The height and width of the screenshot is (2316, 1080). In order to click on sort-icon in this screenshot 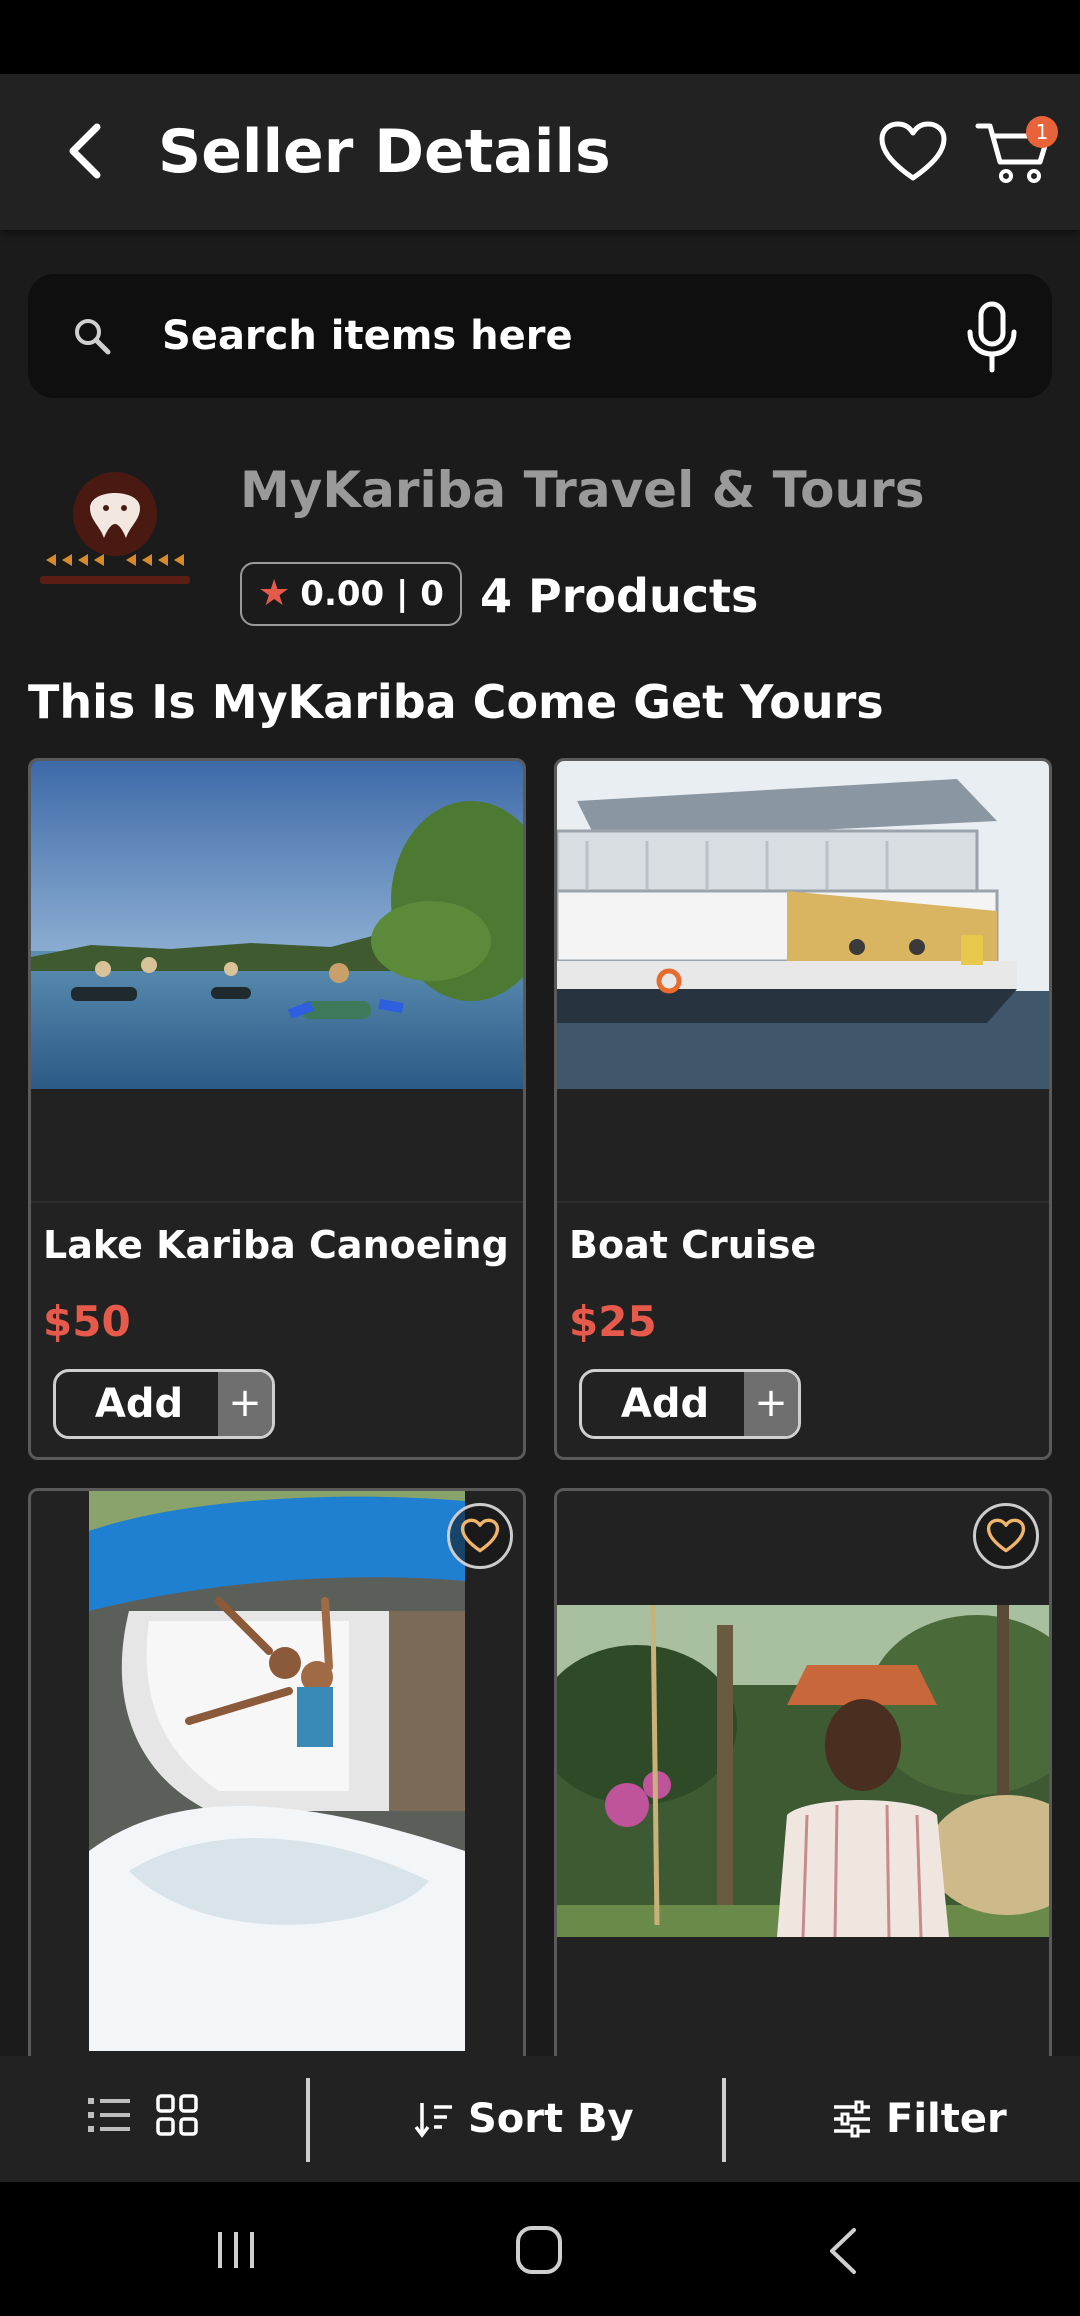, I will do `click(433, 2120)`.